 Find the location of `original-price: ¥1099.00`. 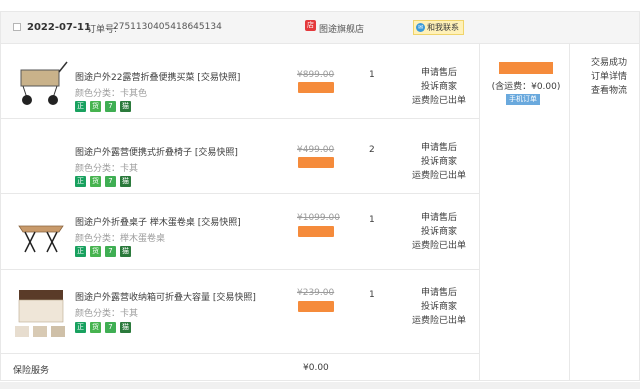

original-price: ¥1099.00 is located at coordinates (318, 218).